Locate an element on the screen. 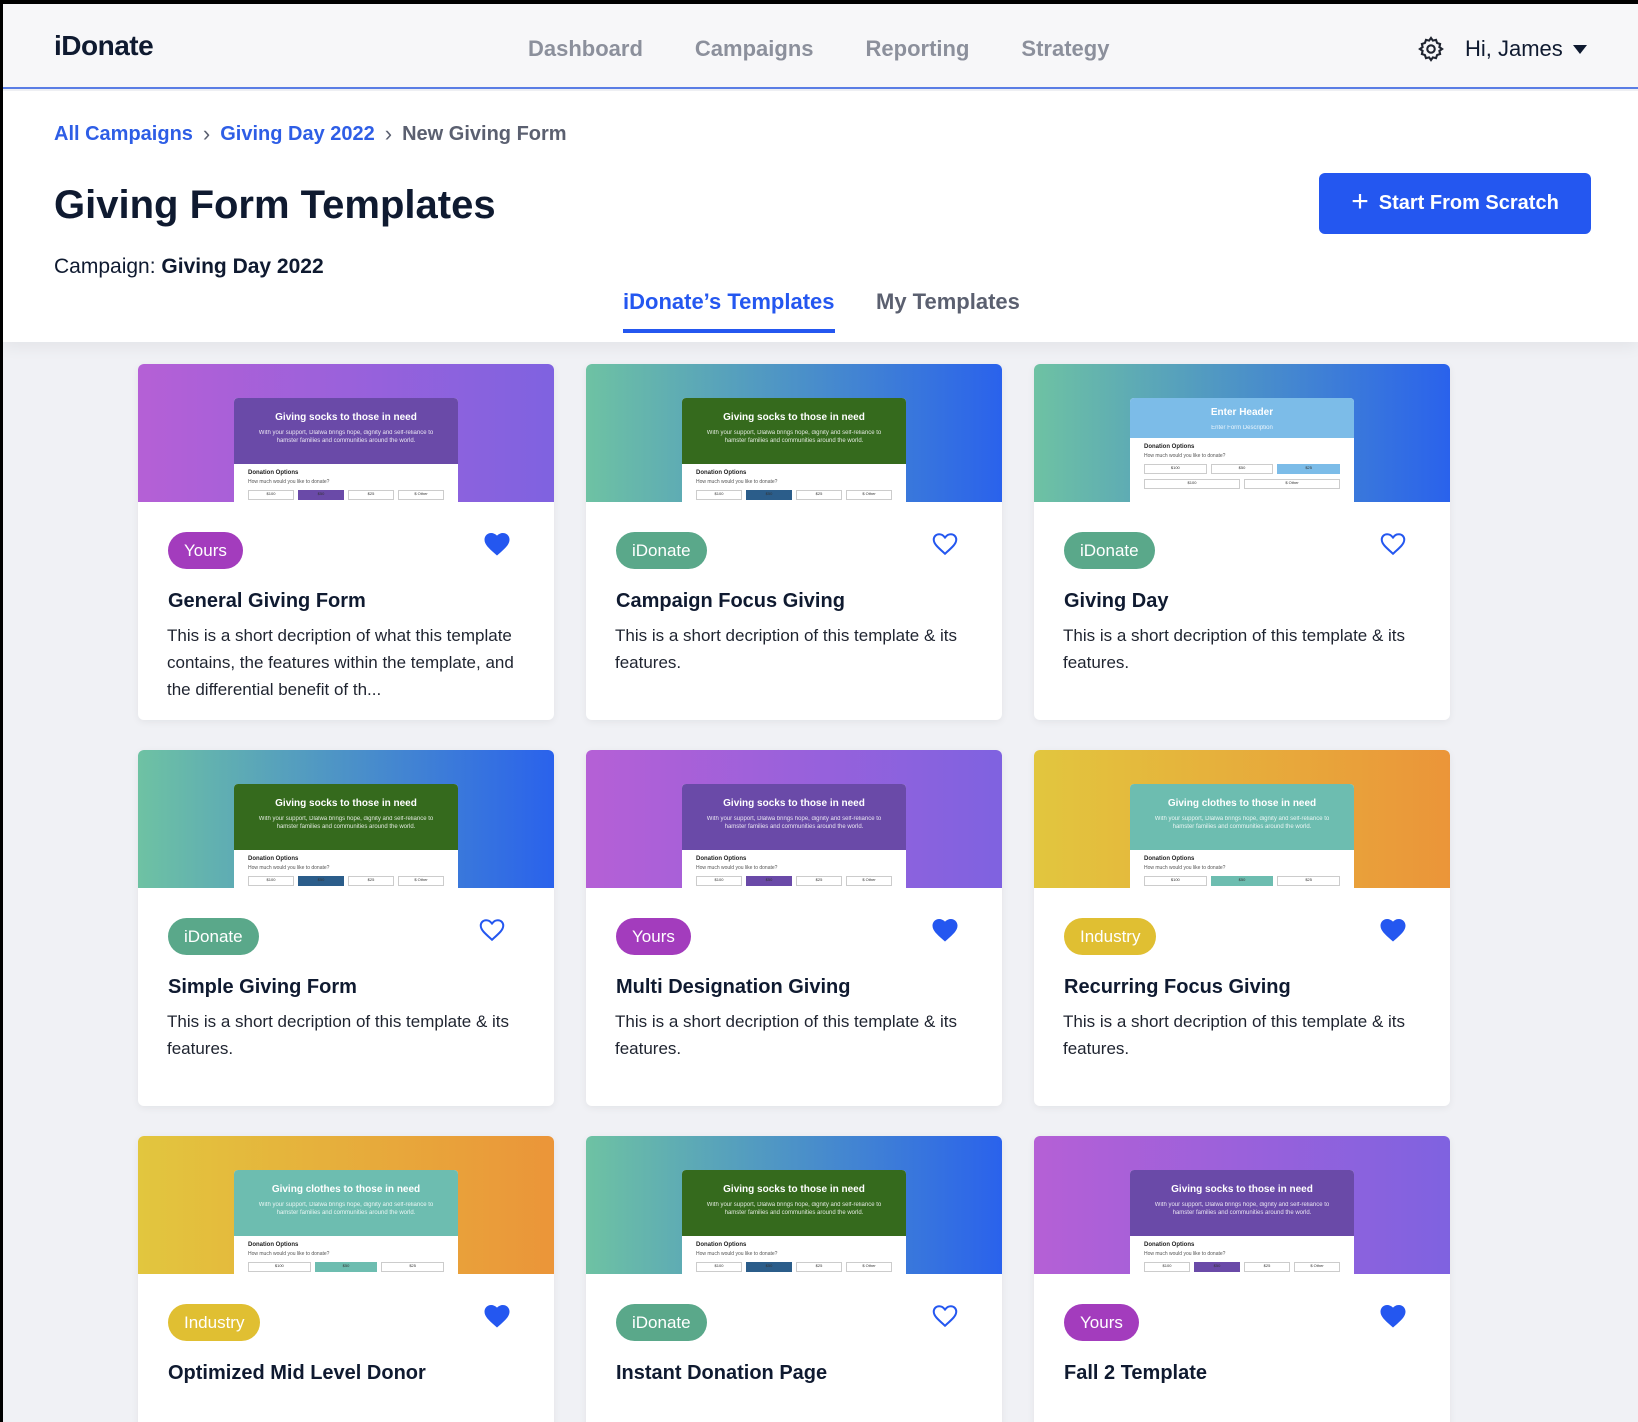 Image resolution: width=1638 pixels, height=1422 pixels. start-from-scratch-label: Start From Scratch is located at coordinates (1468, 203).